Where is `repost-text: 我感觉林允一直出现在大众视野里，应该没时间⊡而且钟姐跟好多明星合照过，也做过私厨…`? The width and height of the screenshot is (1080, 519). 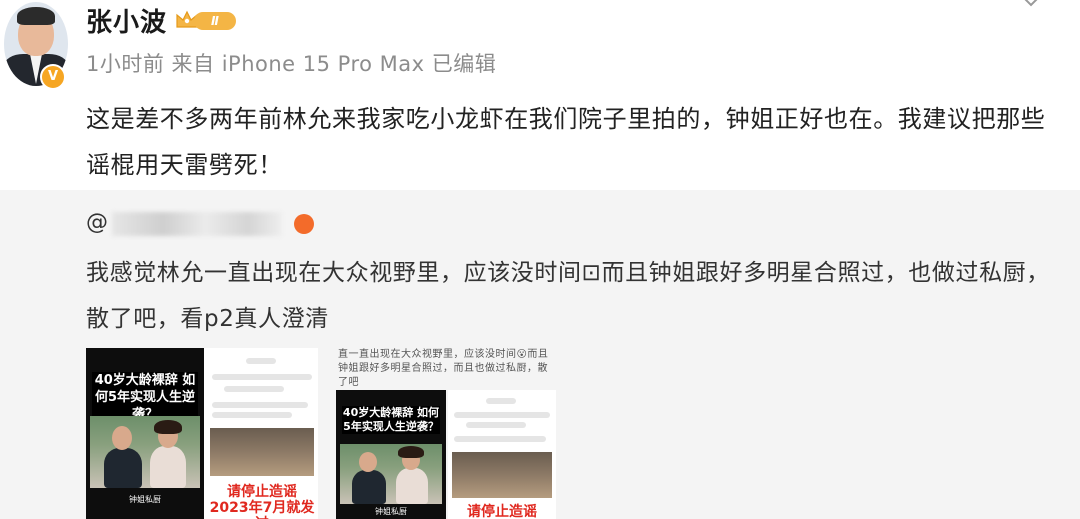 repost-text: 我感觉林允一直出现在大众视野里，应该没时间⊡而且钟姐跟好多明星合照过，也做过私厨… is located at coordinates (568, 296).